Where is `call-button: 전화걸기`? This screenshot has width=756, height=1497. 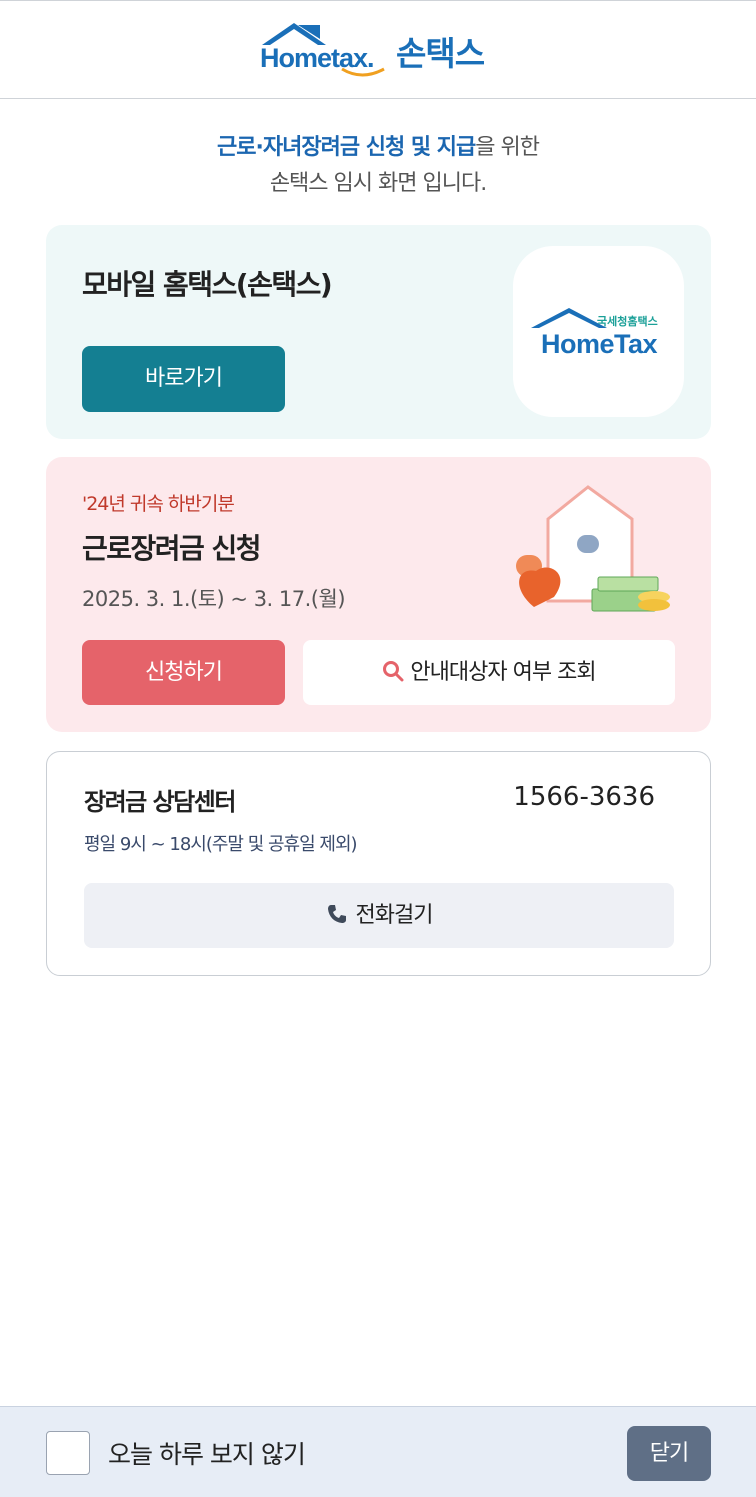
call-button: 전화걸기 is located at coordinates (379, 915).